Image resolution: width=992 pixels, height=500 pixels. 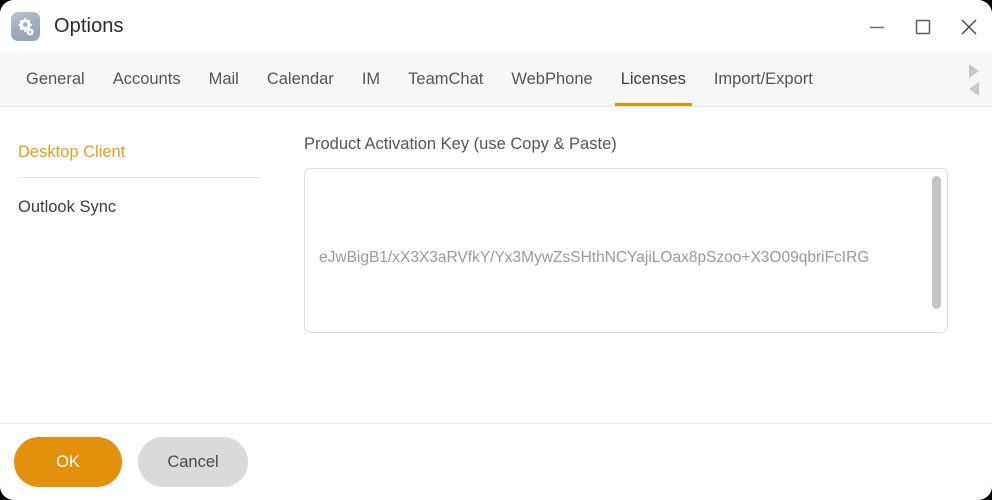 I want to click on title-bar: Options, so click(x=496, y=26).